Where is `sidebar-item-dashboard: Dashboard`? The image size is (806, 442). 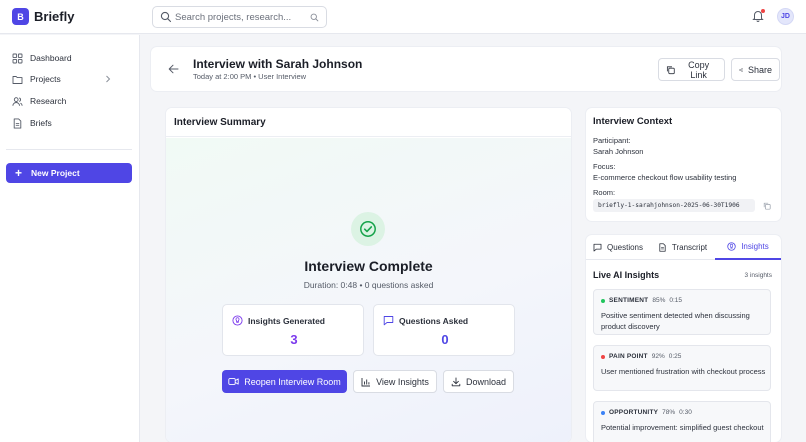 sidebar-item-dashboard: Dashboard is located at coordinates (42, 58).